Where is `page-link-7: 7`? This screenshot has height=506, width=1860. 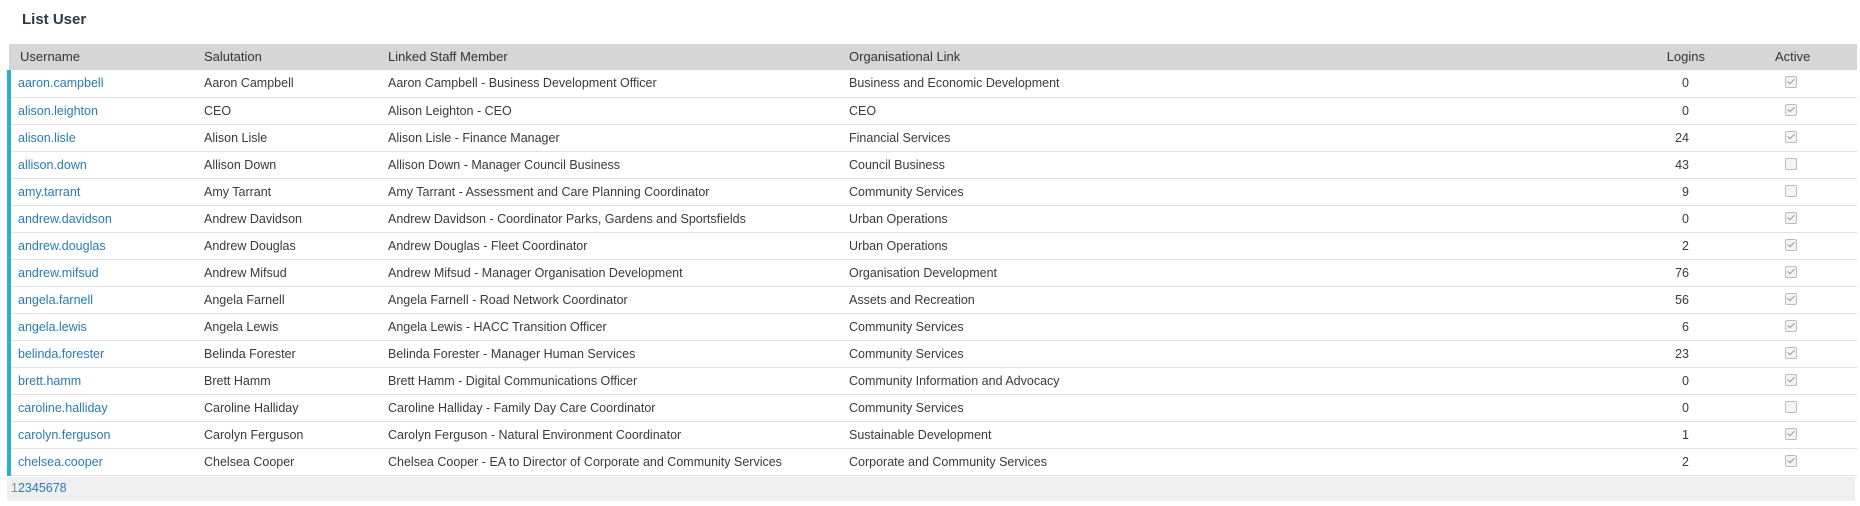
page-link-7: 7 is located at coordinates (56, 488).